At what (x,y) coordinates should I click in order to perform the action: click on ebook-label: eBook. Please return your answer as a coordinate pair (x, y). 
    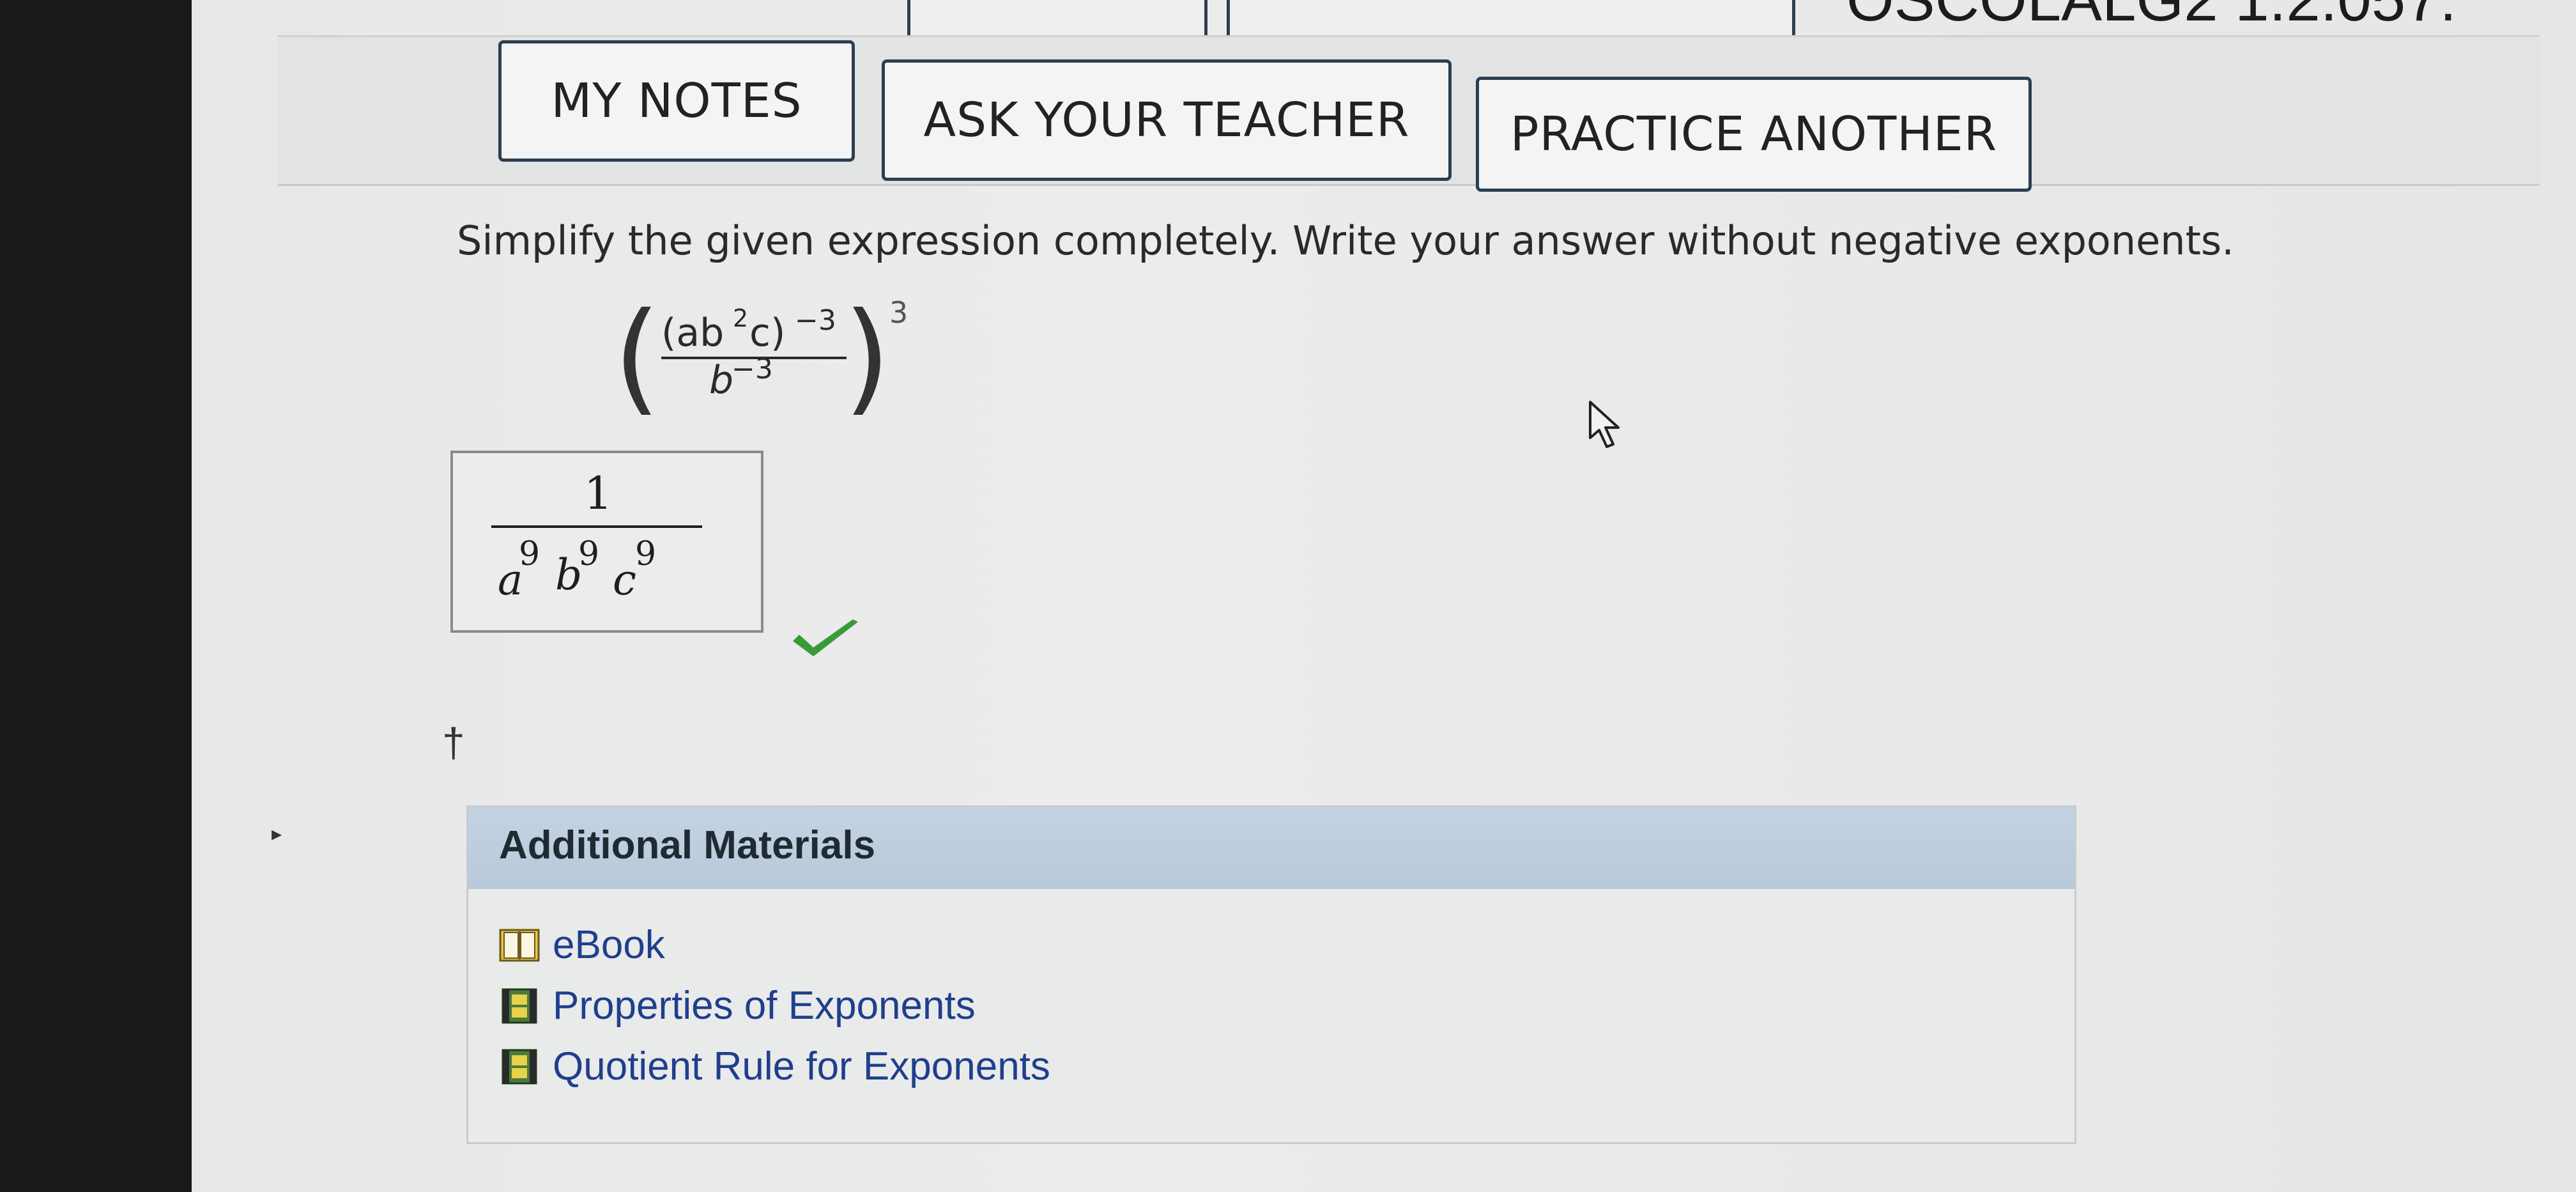
    Looking at the image, I should click on (609, 945).